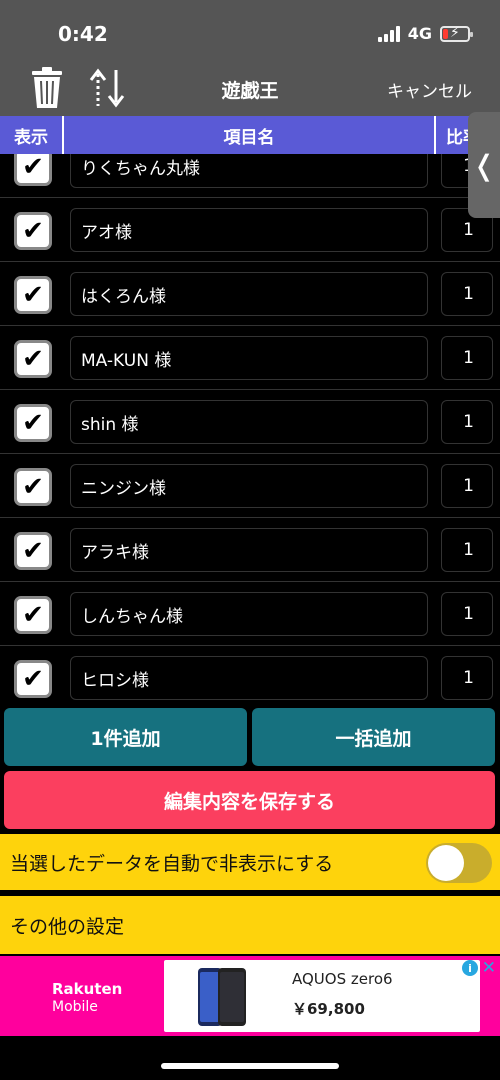 The width and height of the screenshot is (500, 1080). What do you see at coordinates (446, 863) in the screenshot?
I see `toggle-knob` at bounding box center [446, 863].